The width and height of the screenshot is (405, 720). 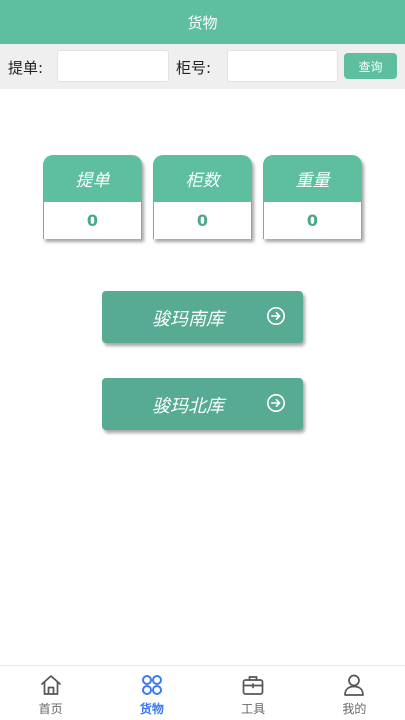 I want to click on grid-icon, so click(x=151, y=685).